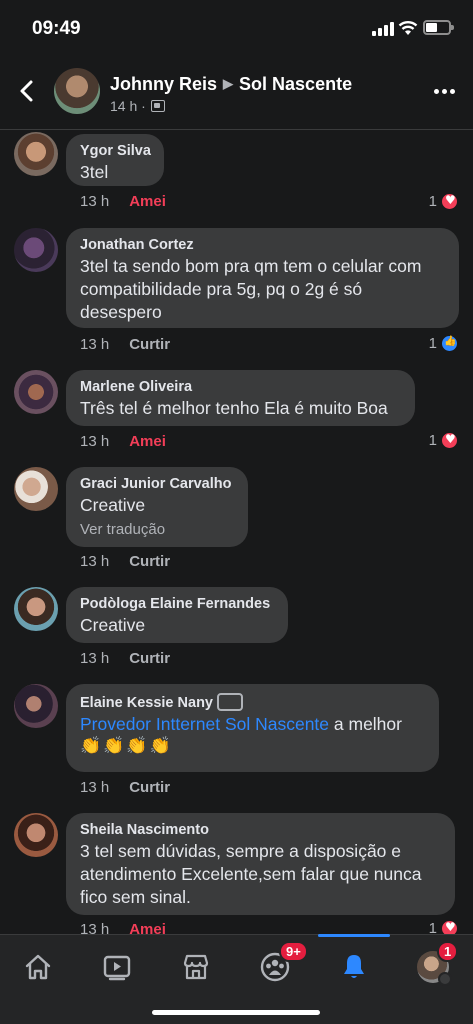 The width and height of the screenshot is (473, 1024). I want to click on post-time: 14 h ·, so click(128, 106).